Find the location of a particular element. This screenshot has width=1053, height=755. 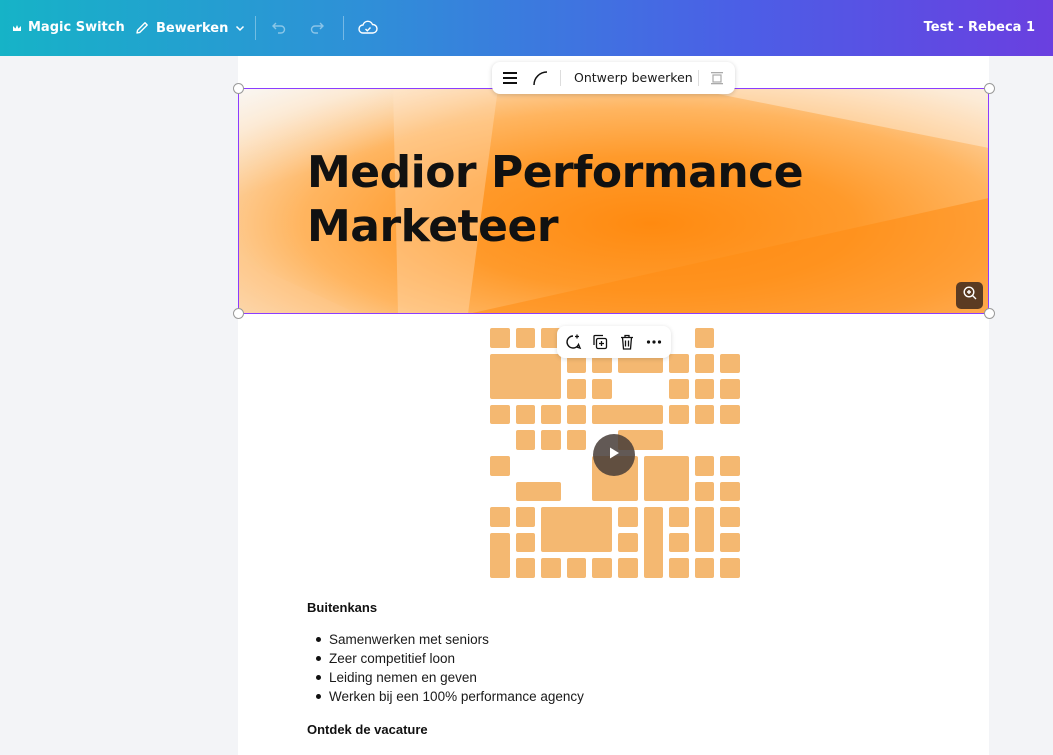

list-item: Zeer competitief loon is located at coordinates (448, 658).